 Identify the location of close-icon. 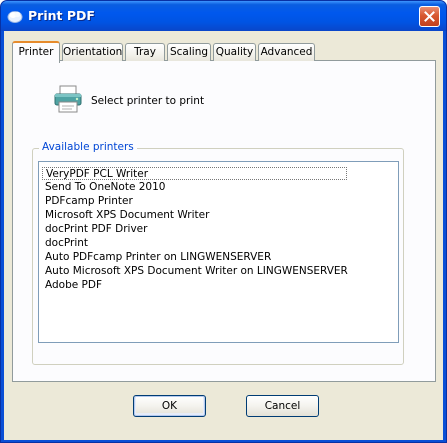
(429, 16).